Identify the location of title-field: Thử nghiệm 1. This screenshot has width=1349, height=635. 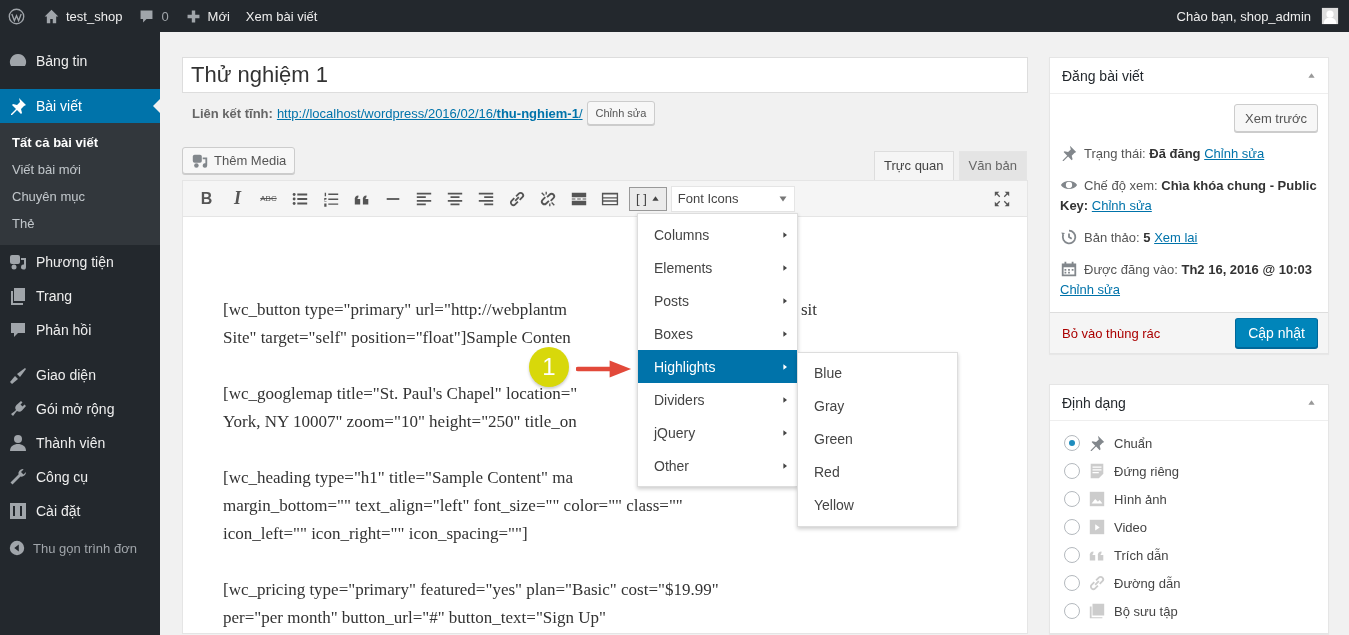
(605, 75).